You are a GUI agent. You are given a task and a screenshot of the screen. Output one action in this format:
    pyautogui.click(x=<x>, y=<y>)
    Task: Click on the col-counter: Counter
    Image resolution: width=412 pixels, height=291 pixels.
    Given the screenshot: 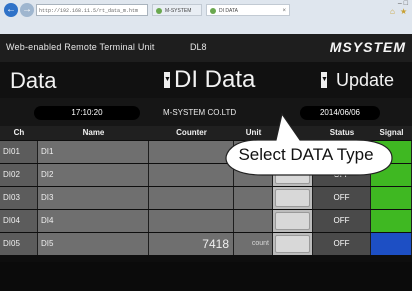 What is the action you would take?
    pyautogui.click(x=191, y=132)
    